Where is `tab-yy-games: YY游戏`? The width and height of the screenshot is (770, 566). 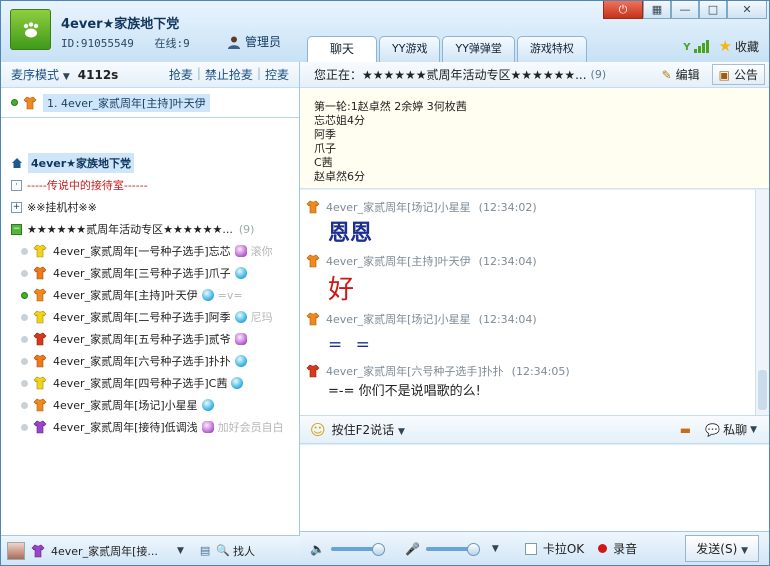 tab-yy-games: YY游戏 is located at coordinates (410, 49).